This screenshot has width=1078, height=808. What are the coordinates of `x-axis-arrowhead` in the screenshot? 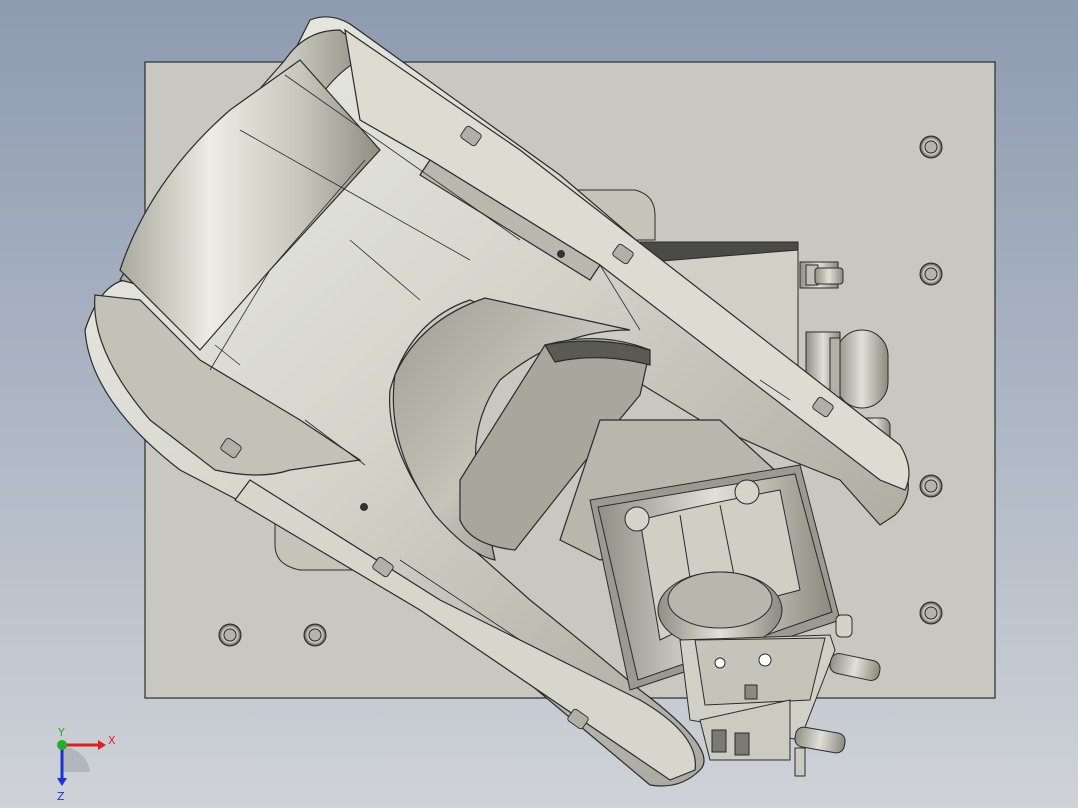 It's located at (102, 745).